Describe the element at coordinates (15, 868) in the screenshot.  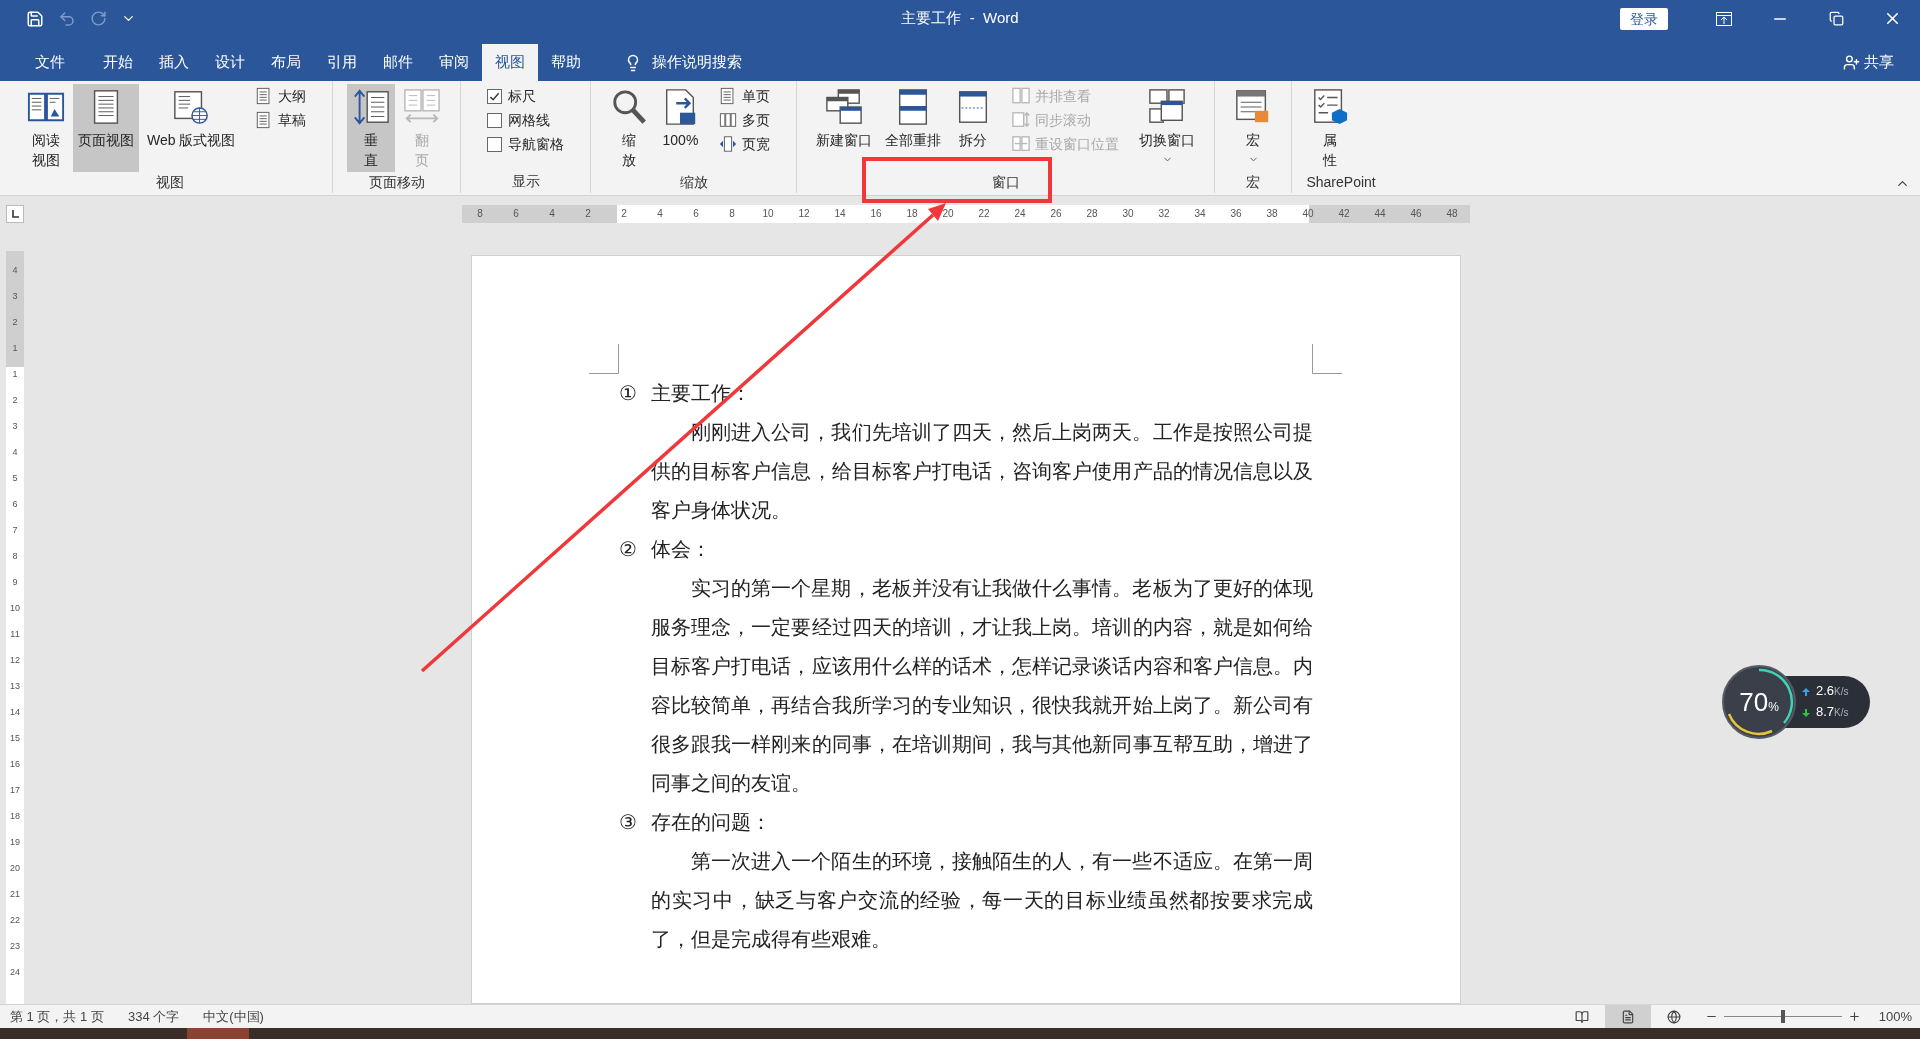
I see `ruler-number: 20` at that location.